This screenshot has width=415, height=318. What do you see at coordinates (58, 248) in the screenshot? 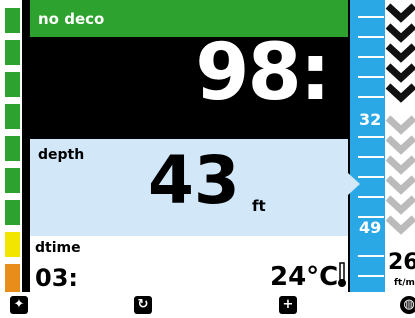
I see `dtime-label: dtime` at bounding box center [58, 248].